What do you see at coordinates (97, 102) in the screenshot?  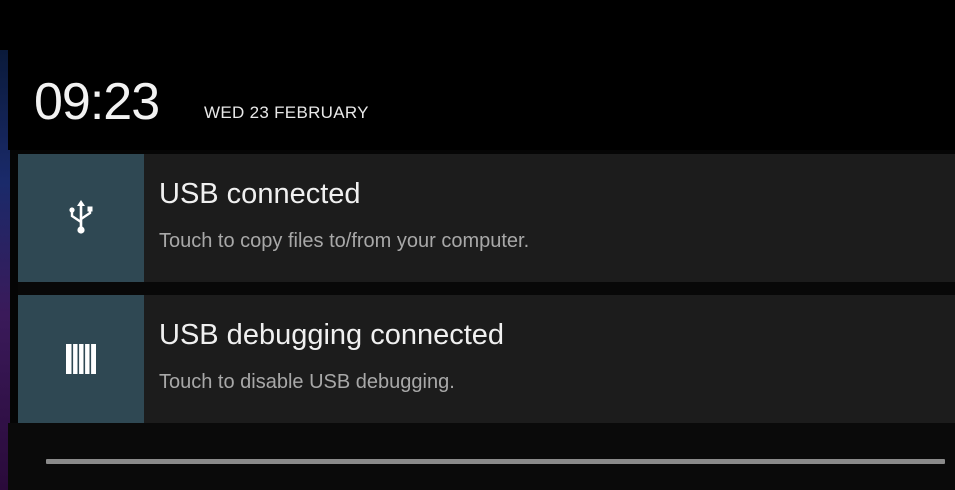 I see `clock-time: 09:23` at bounding box center [97, 102].